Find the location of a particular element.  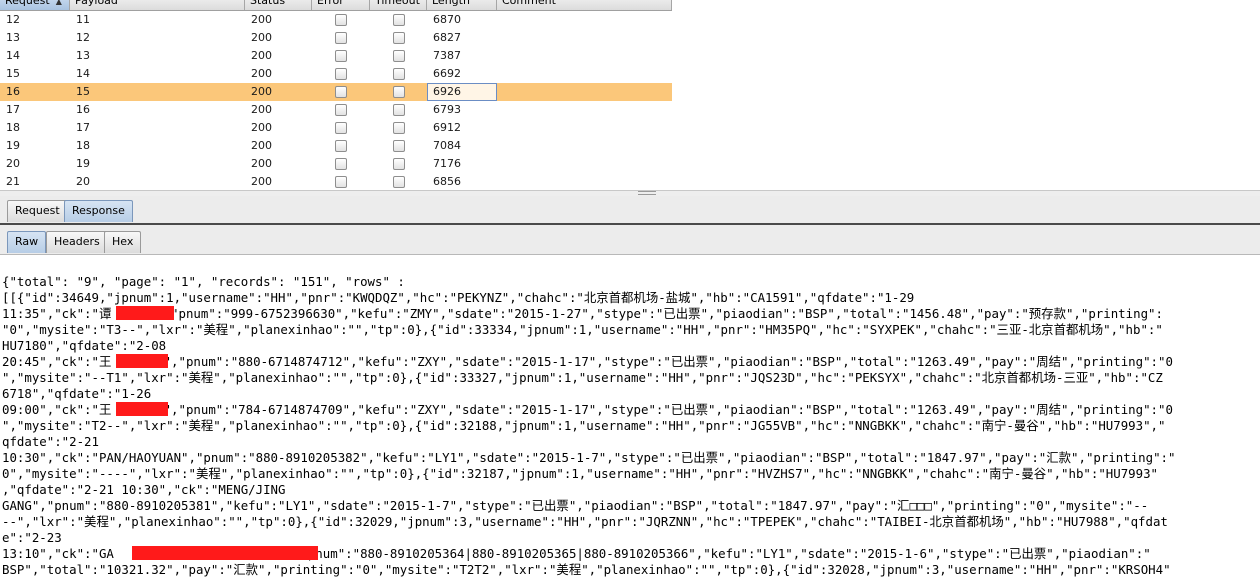

table-row: 14 13 200 7387 is located at coordinates (336, 56).